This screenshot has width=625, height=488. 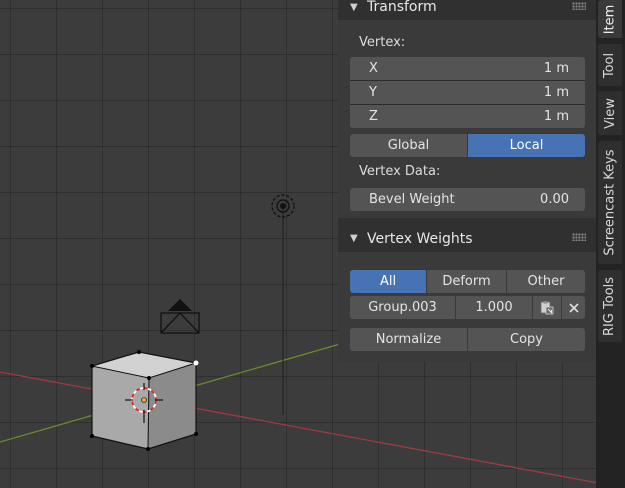 I want to click on vertex-weights-panel-title: Vertex Weights, so click(x=420, y=238).